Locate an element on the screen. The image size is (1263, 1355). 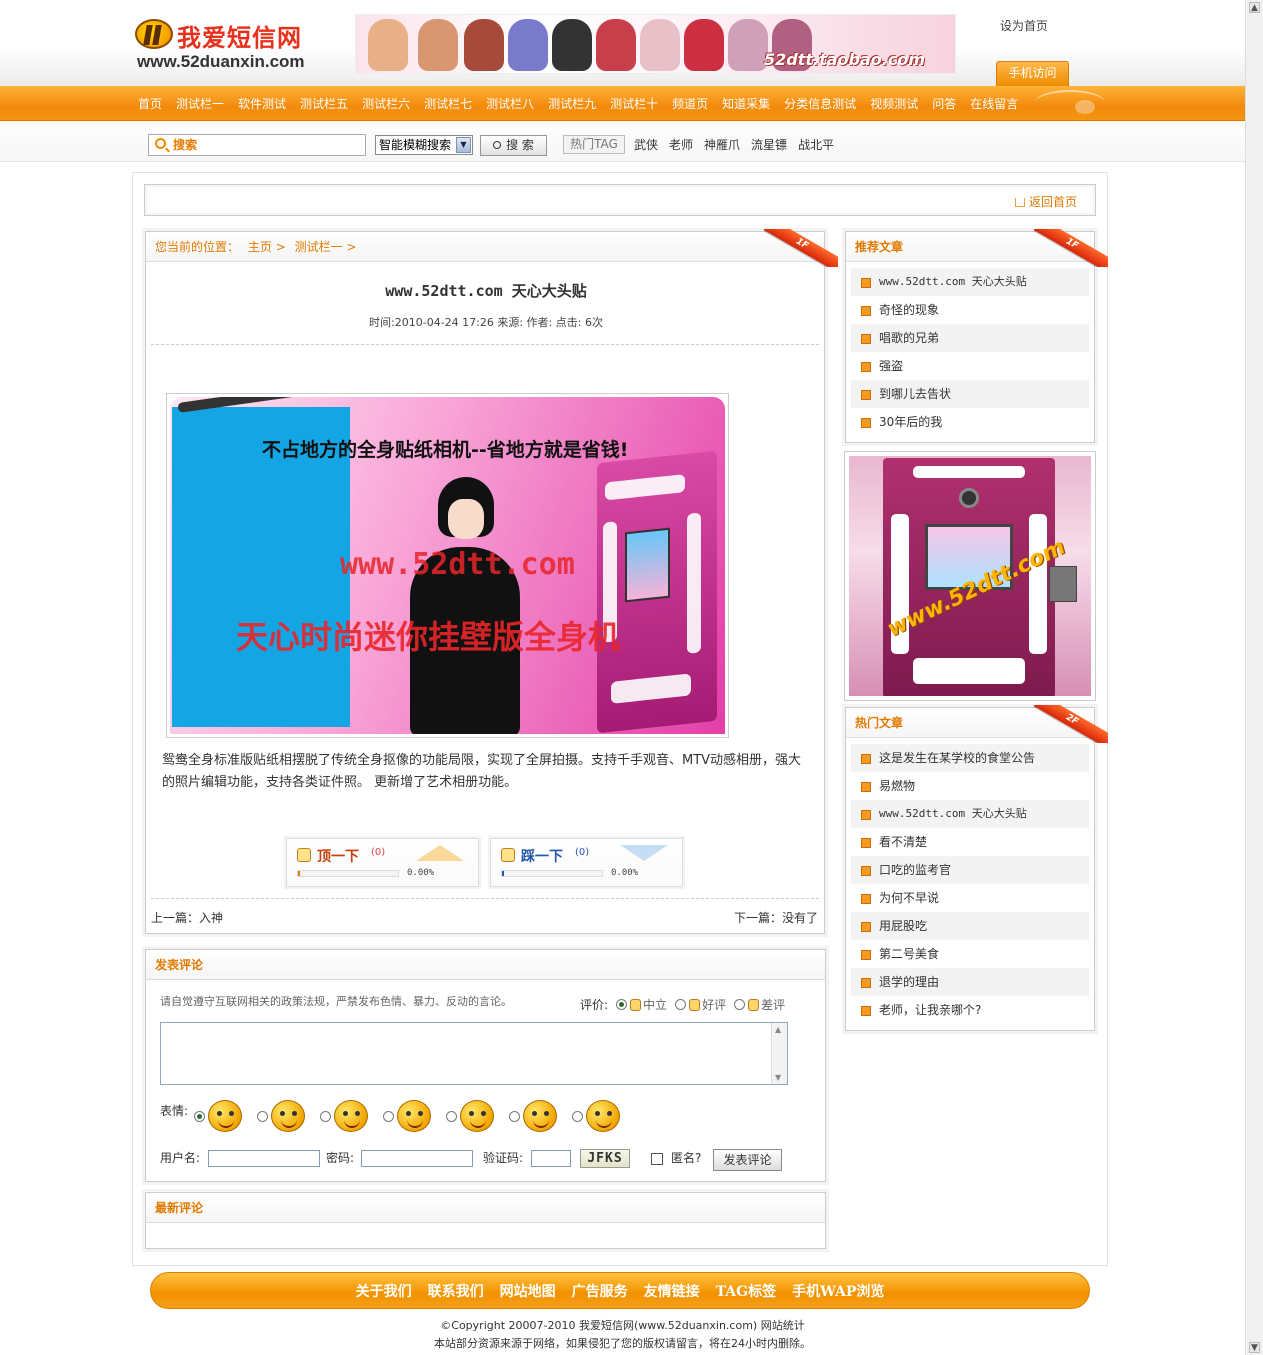
search-mode-select: 智能模糊搜索 ▼ is located at coordinates (424, 145).